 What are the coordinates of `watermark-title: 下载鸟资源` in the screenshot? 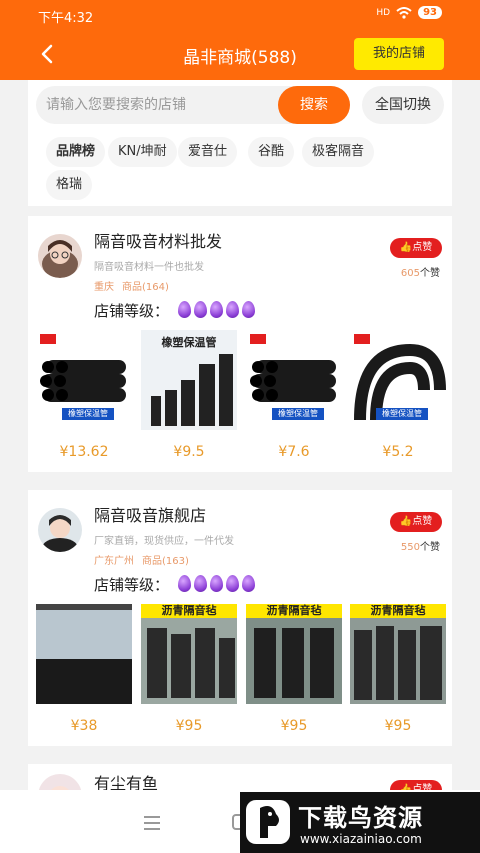 It's located at (360, 818).